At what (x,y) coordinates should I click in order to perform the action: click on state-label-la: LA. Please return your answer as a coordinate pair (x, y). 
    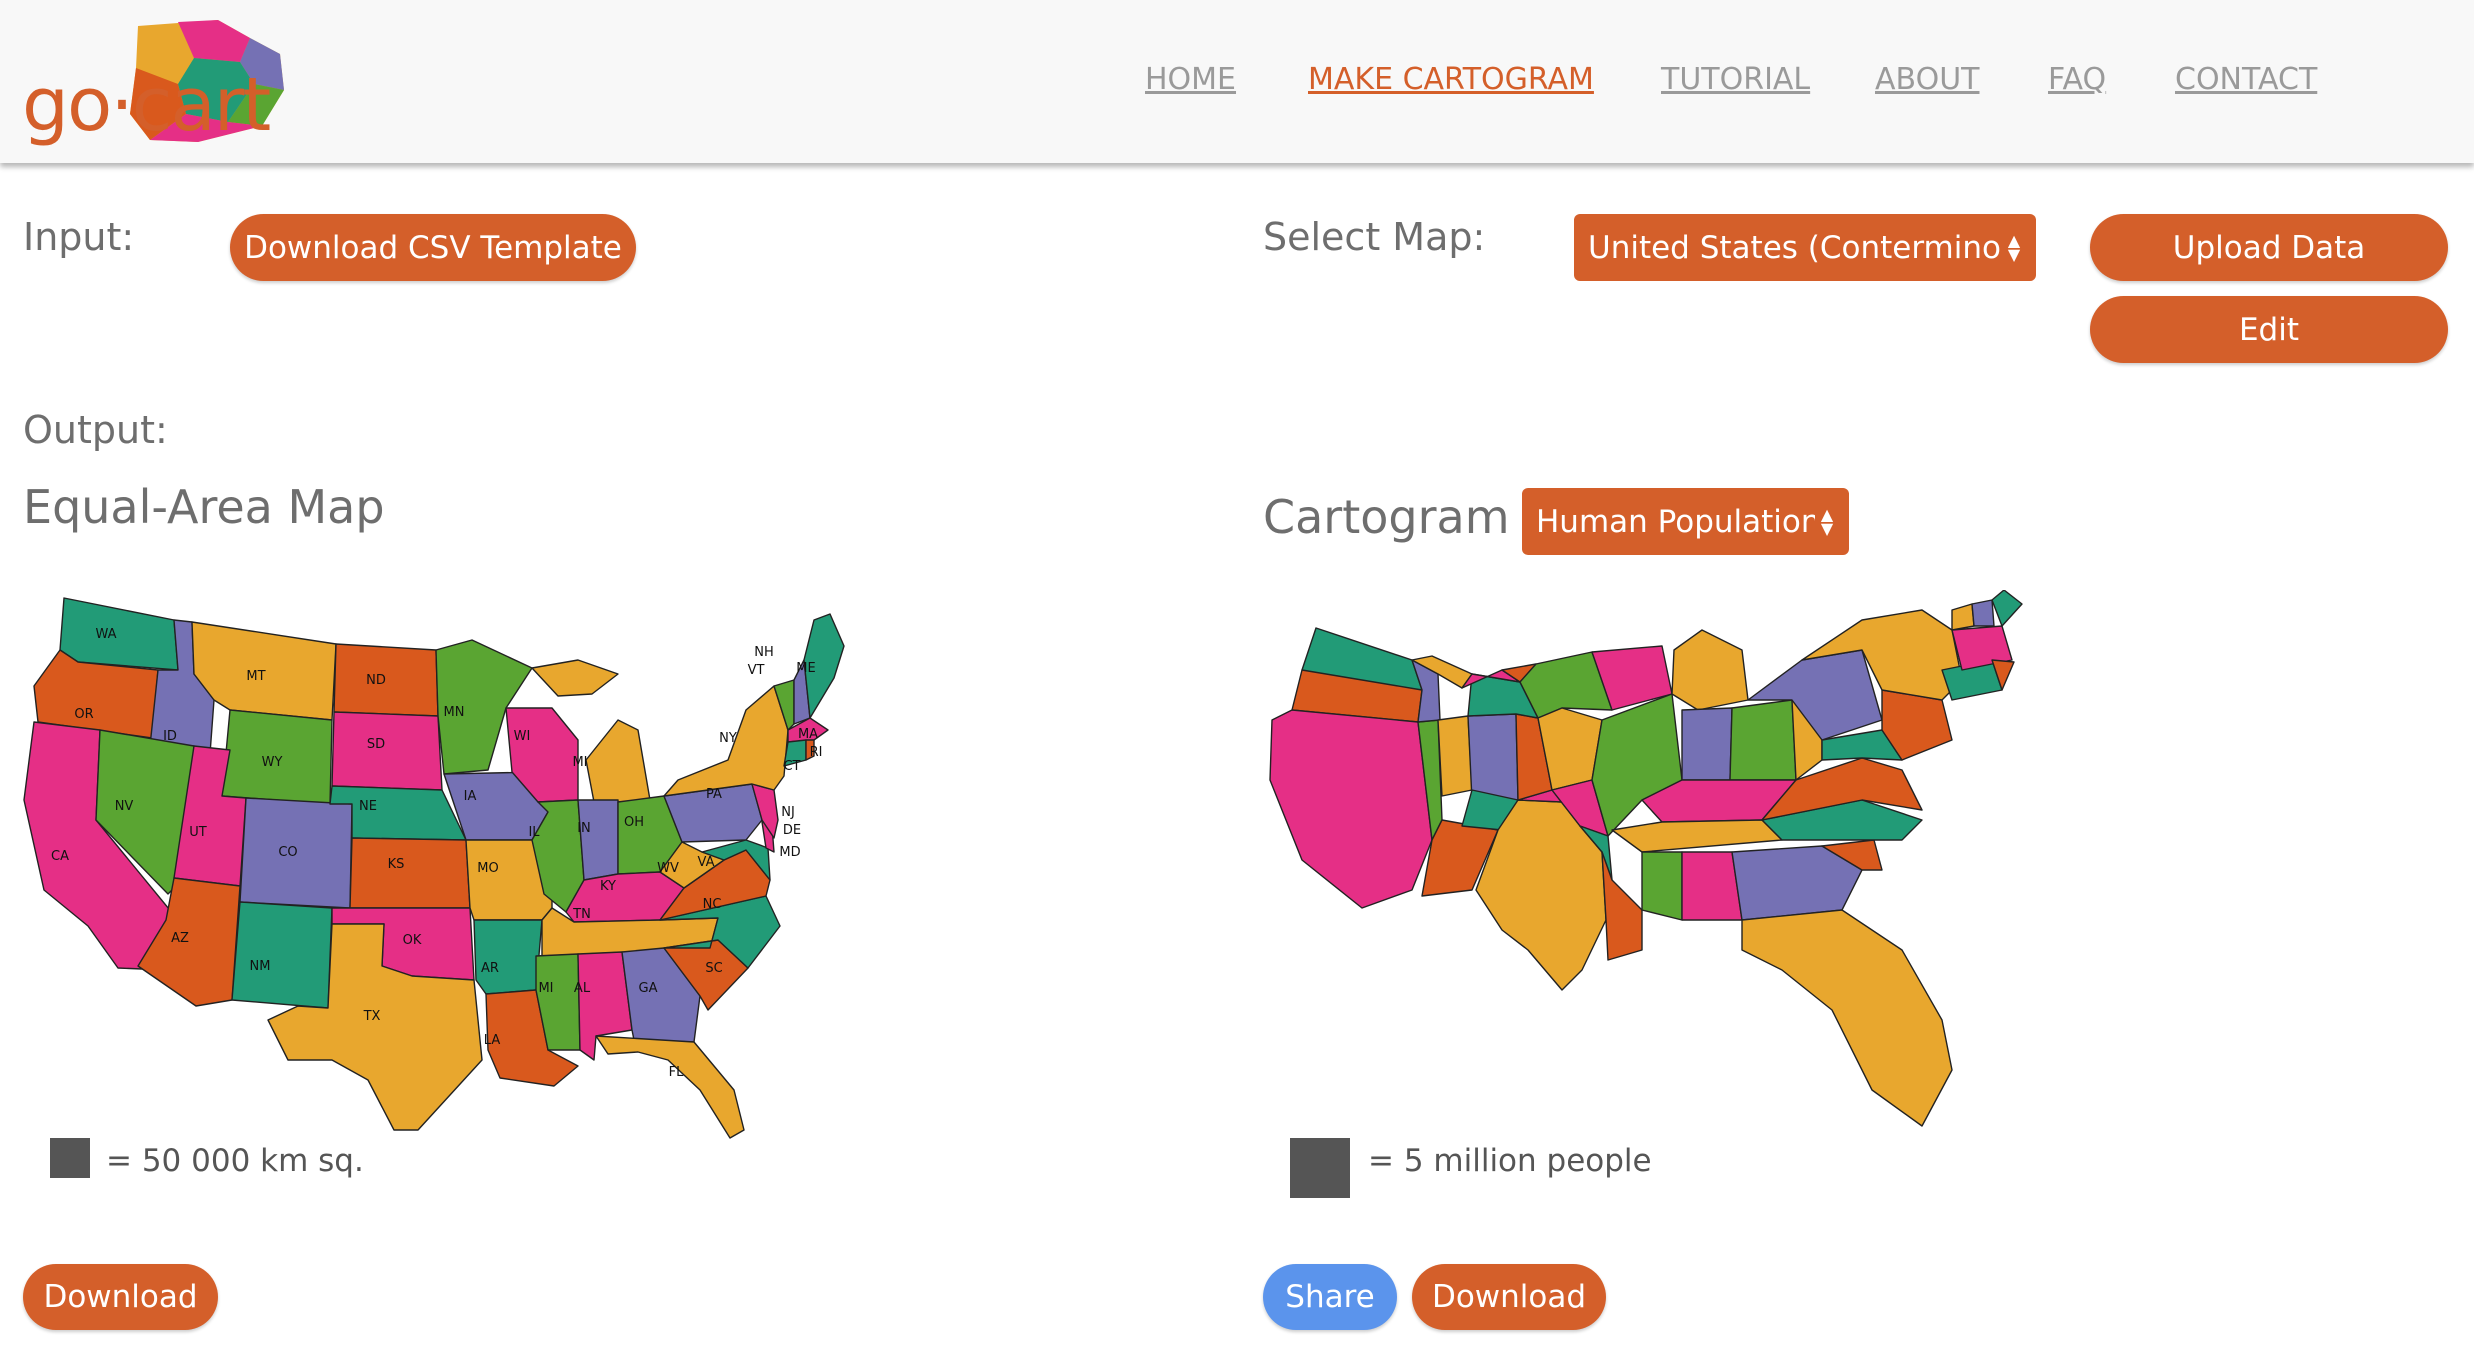
    Looking at the image, I should click on (492, 1040).